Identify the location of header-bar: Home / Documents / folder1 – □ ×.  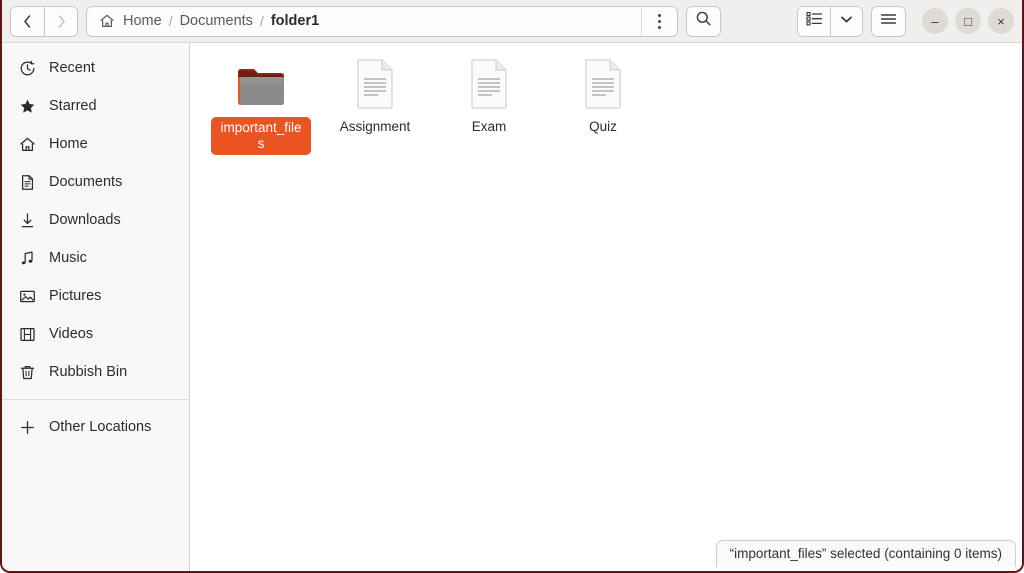
(512, 21).